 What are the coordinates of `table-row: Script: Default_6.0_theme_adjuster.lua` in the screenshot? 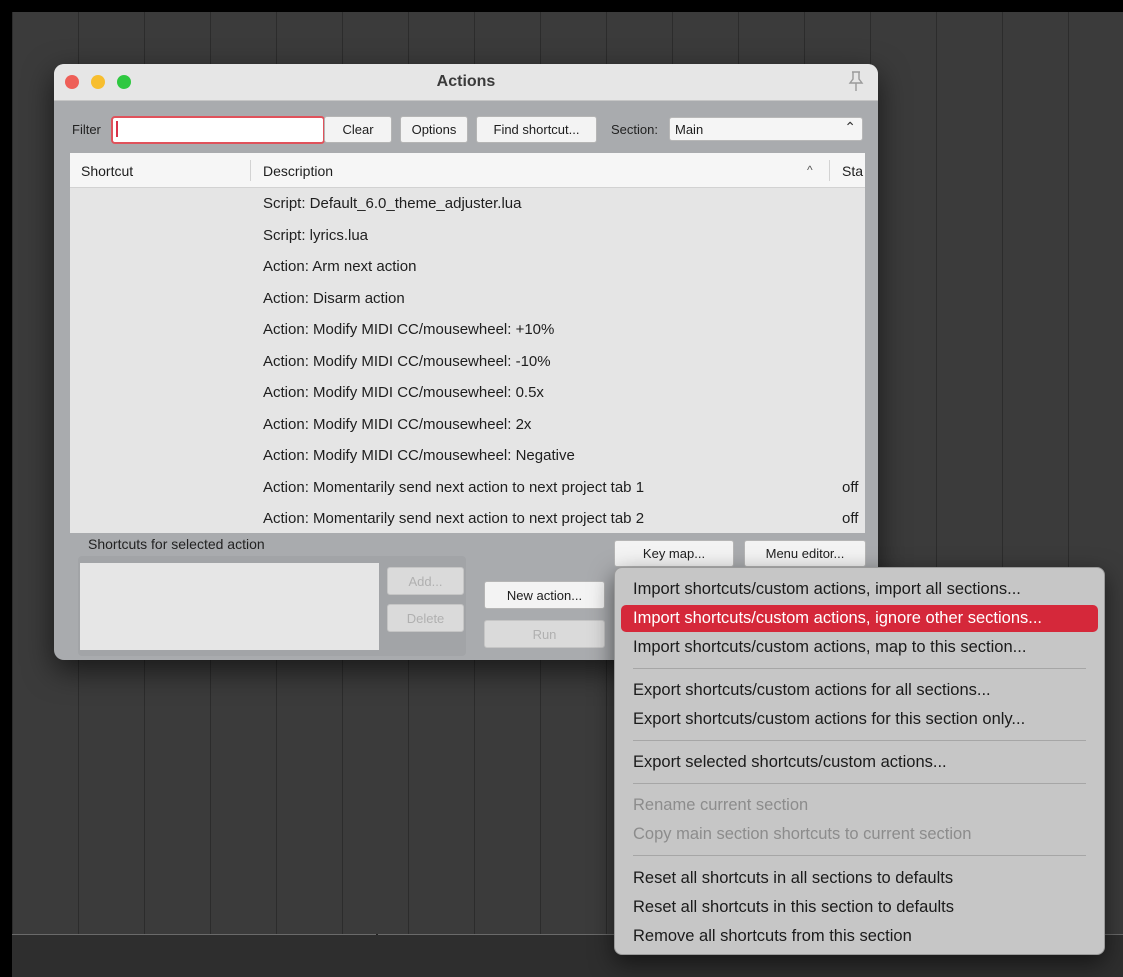 It's located at (467, 205).